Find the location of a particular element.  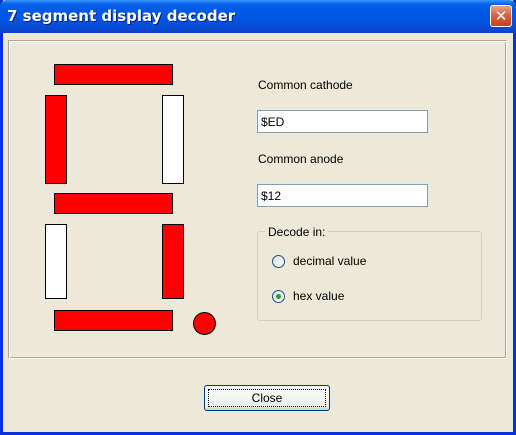

close-icon: ✕ is located at coordinates (501, 16).